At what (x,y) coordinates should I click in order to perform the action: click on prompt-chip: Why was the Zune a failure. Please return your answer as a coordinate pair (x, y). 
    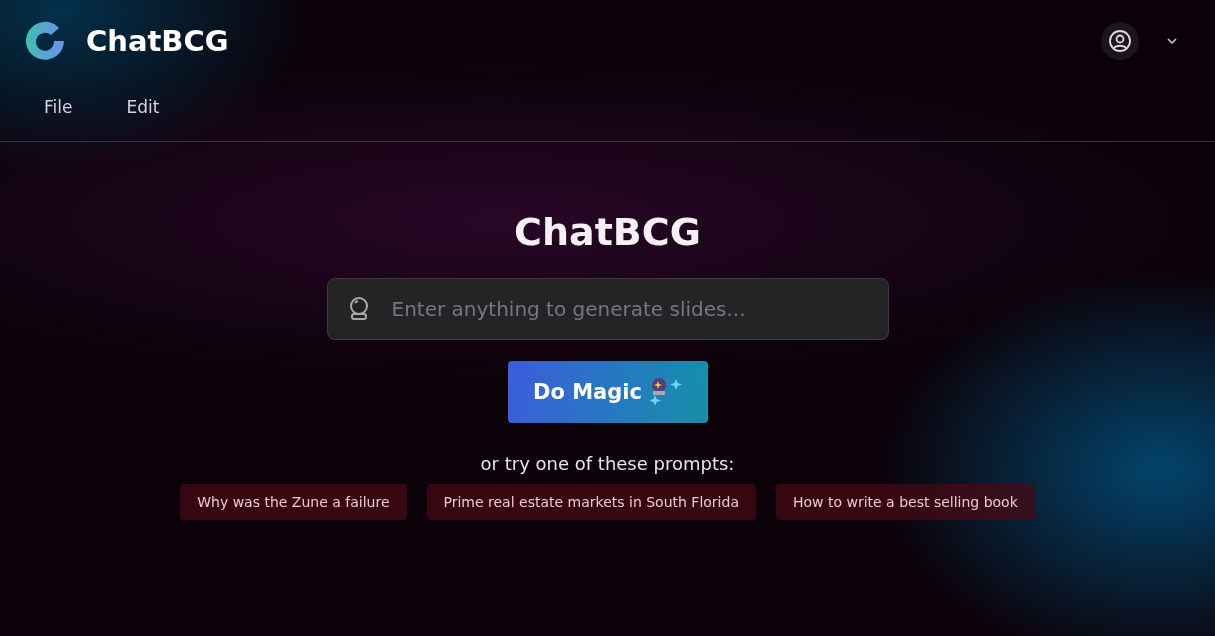
    Looking at the image, I should click on (293, 502).